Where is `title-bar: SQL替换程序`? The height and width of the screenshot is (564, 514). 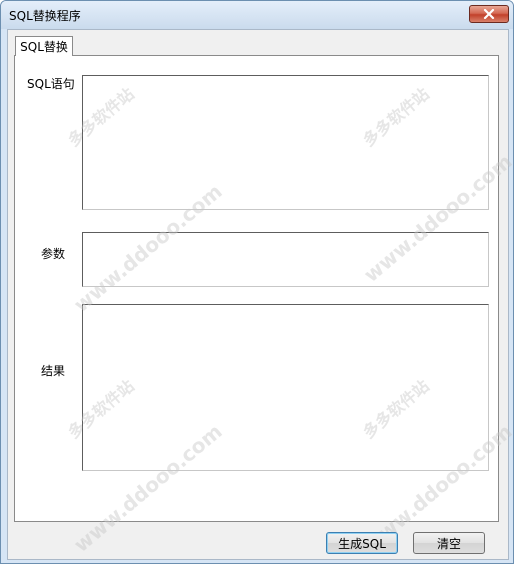 title-bar: SQL替换程序 is located at coordinates (257, 15).